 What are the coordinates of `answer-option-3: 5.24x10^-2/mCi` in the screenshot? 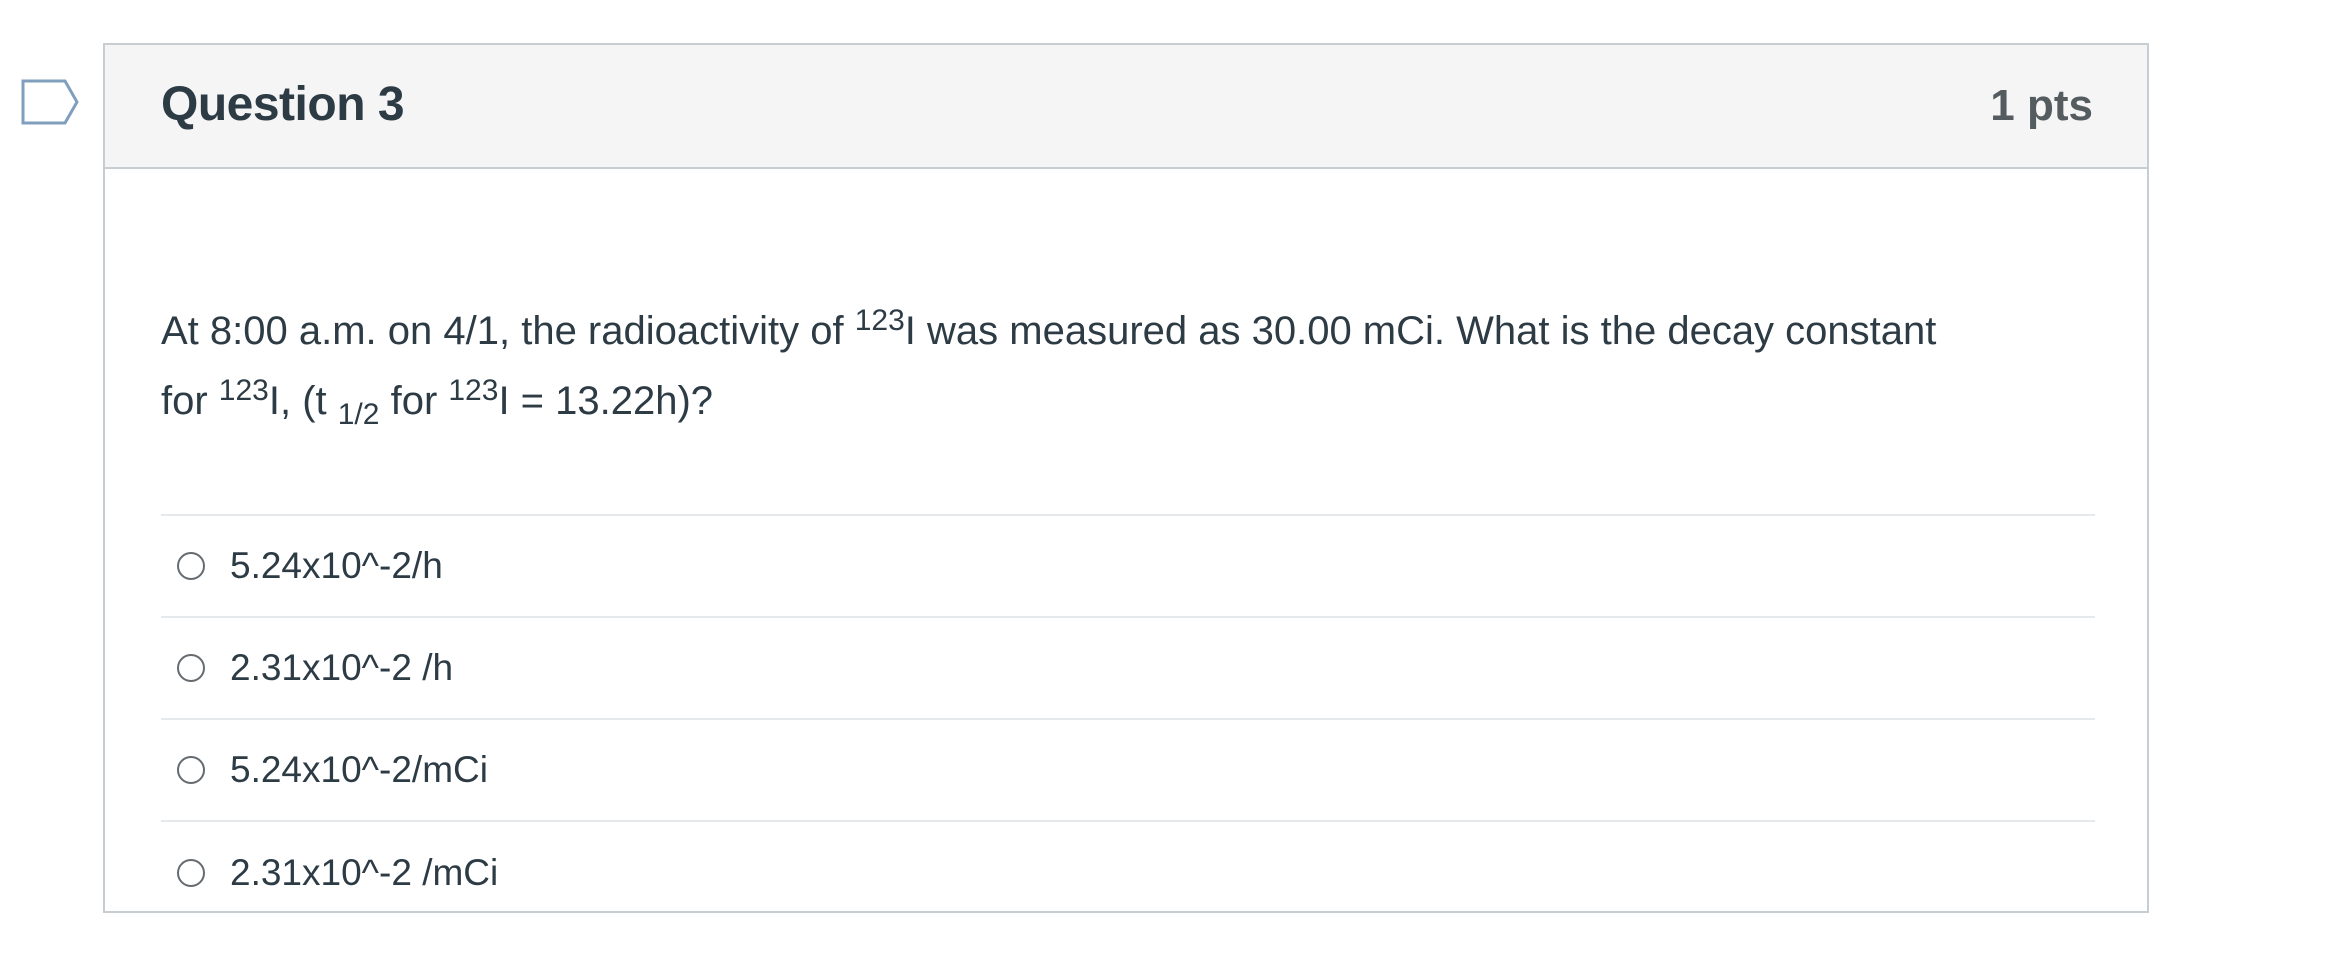 It's located at (1128, 771).